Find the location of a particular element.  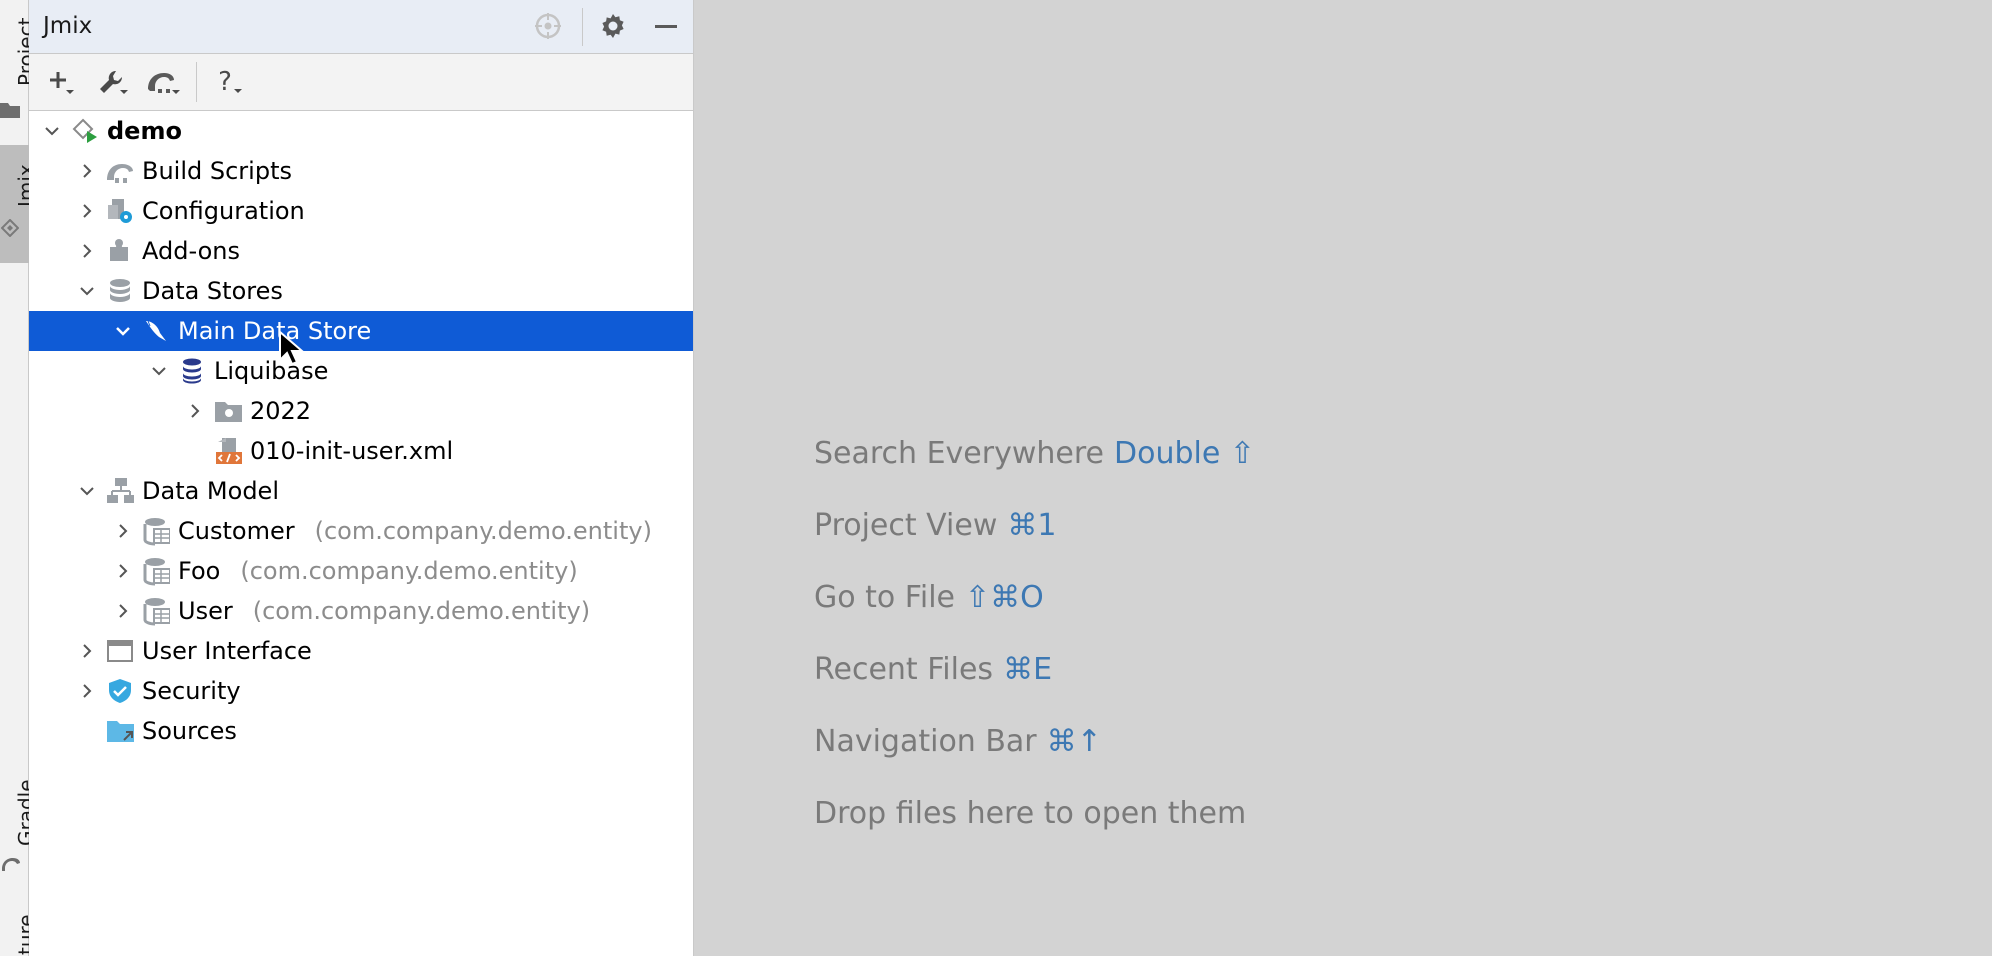

source-folder-icon is located at coordinates (120, 731).